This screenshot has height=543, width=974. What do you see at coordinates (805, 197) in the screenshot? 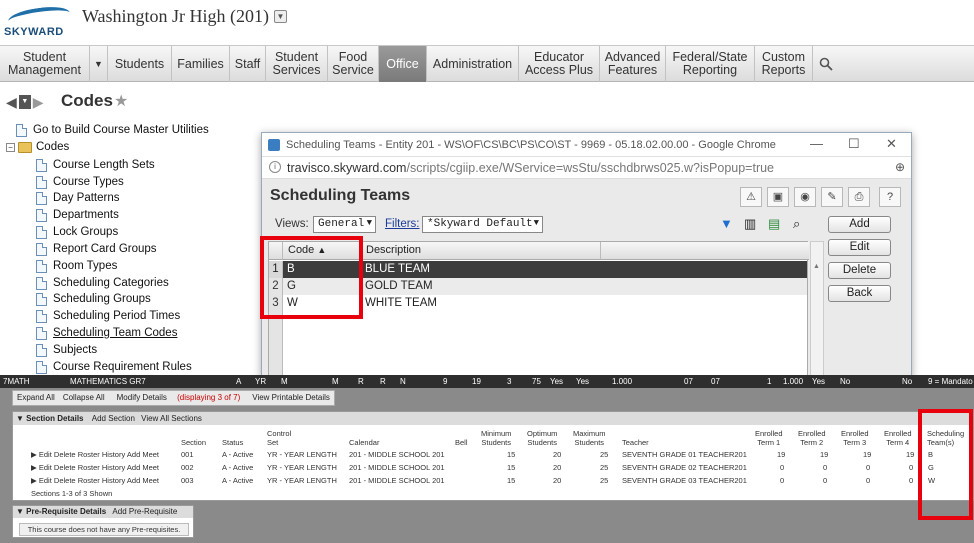
I see `camera-icon: ◉` at bounding box center [805, 197].